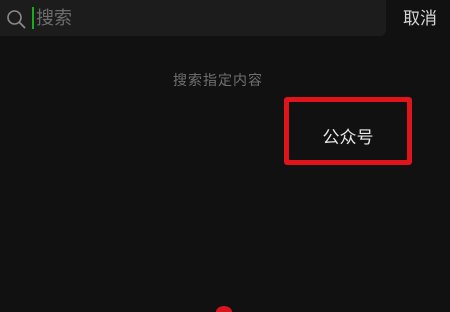 The height and width of the screenshot is (312, 450). What do you see at coordinates (224, 309) in the screenshot?
I see `red-dot-indicator` at bounding box center [224, 309].